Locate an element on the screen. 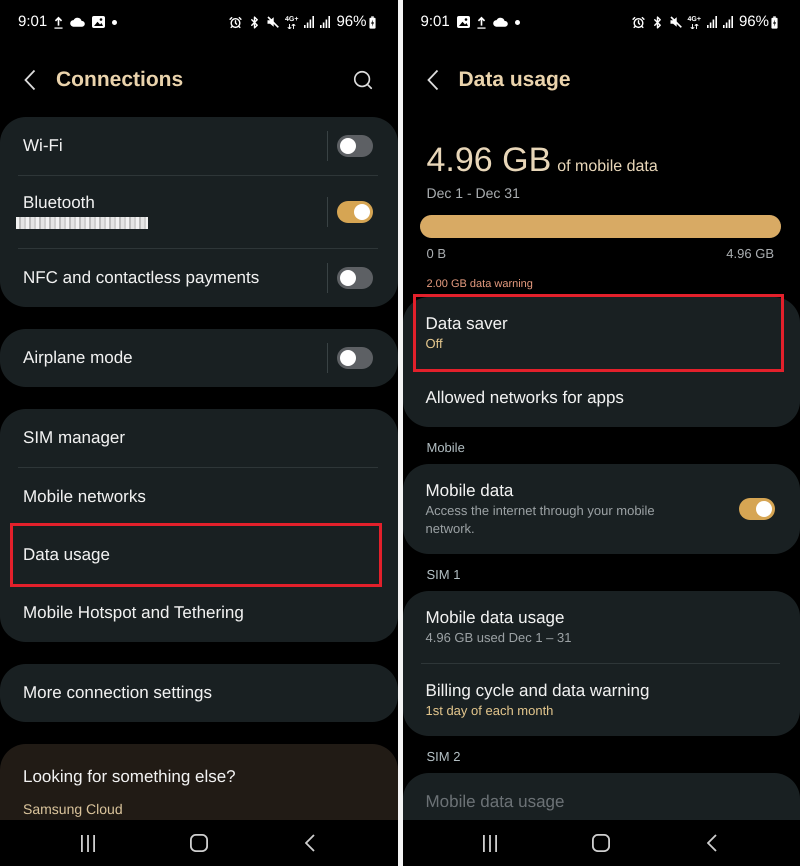 The width and height of the screenshot is (800, 866). setting-title: Mobile data usage is located at coordinates (495, 618).